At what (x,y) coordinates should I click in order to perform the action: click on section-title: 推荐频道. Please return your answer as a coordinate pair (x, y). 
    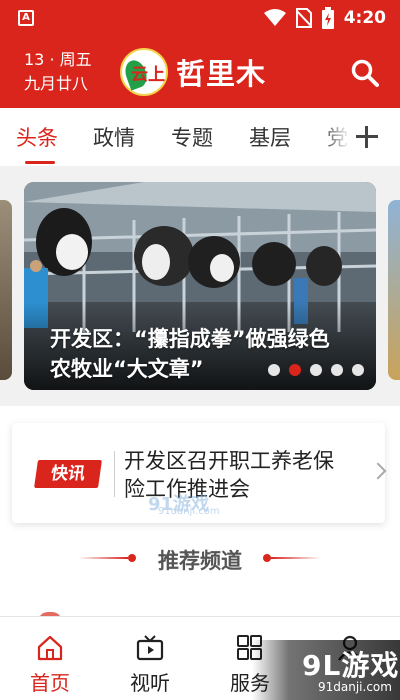
    Looking at the image, I should click on (200, 561).